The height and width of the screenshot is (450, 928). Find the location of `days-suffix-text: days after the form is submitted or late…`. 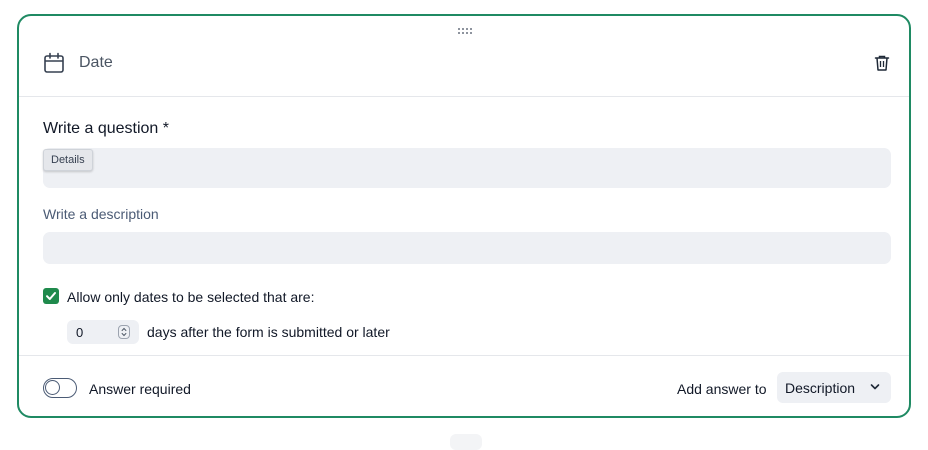

days-suffix-text: days after the form is submitted or late… is located at coordinates (268, 332).